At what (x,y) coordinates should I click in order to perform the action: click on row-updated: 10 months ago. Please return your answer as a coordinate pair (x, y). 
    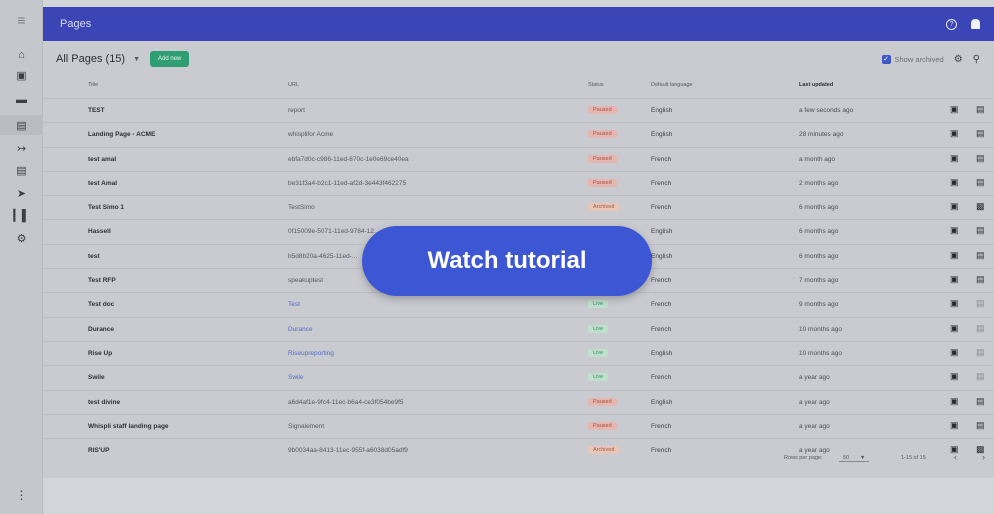
    Looking at the image, I should click on (821, 353).